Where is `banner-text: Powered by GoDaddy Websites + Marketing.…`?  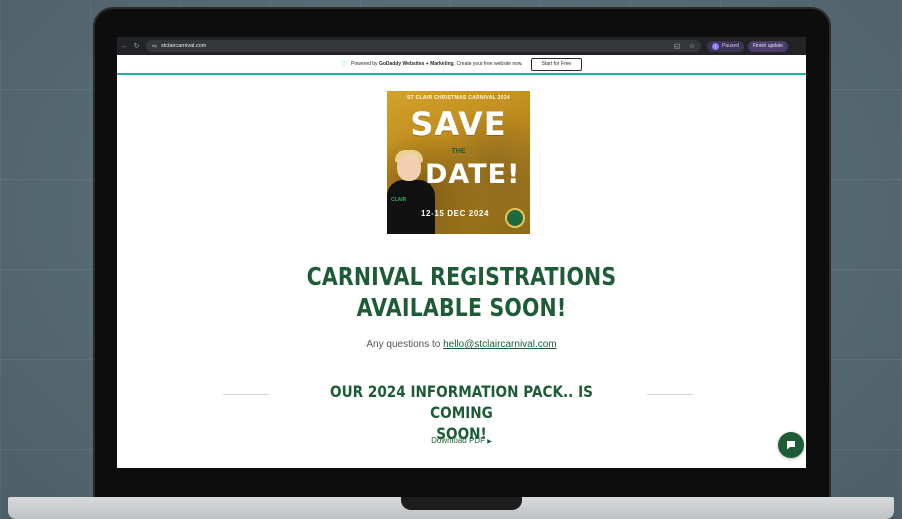
banner-text: Powered by GoDaddy Websites + Marketing.… is located at coordinates (437, 64).